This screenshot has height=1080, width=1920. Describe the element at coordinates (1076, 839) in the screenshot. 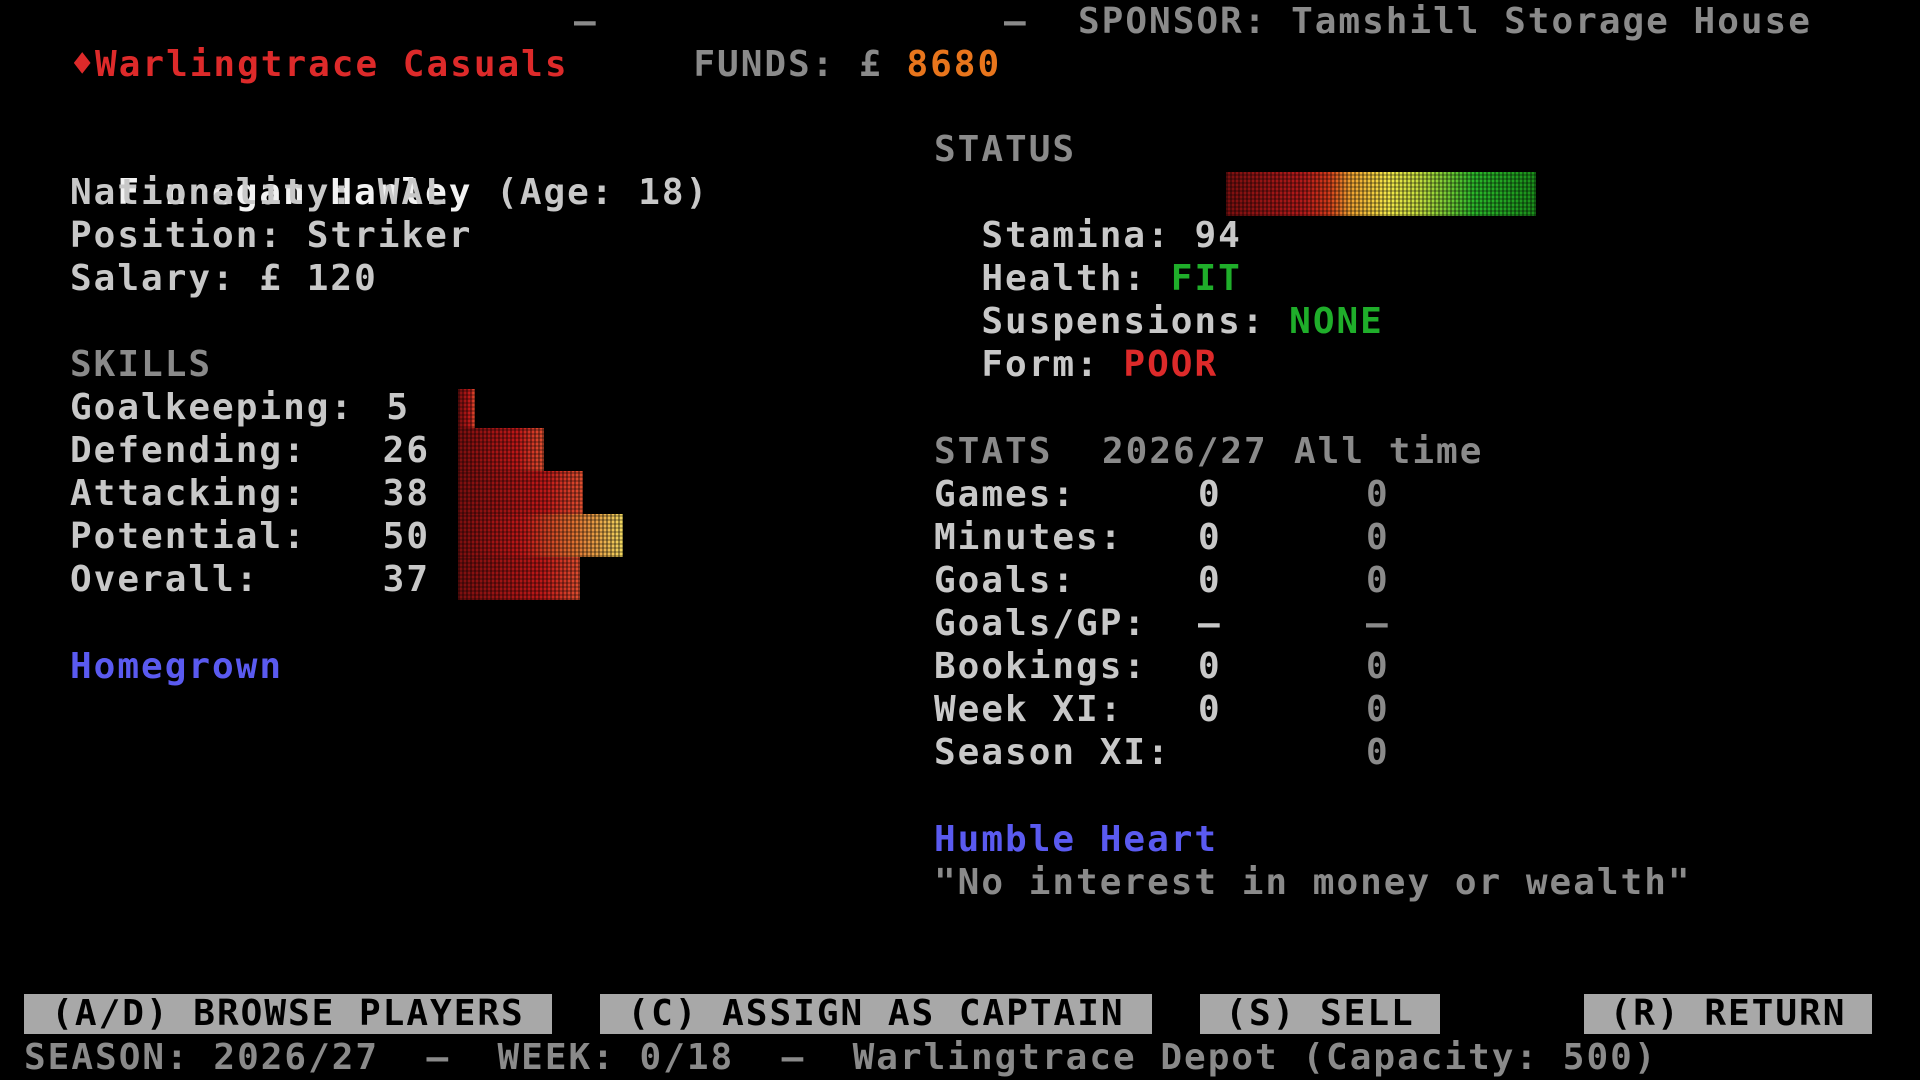

I see `trait-name: Humble Heart` at that location.